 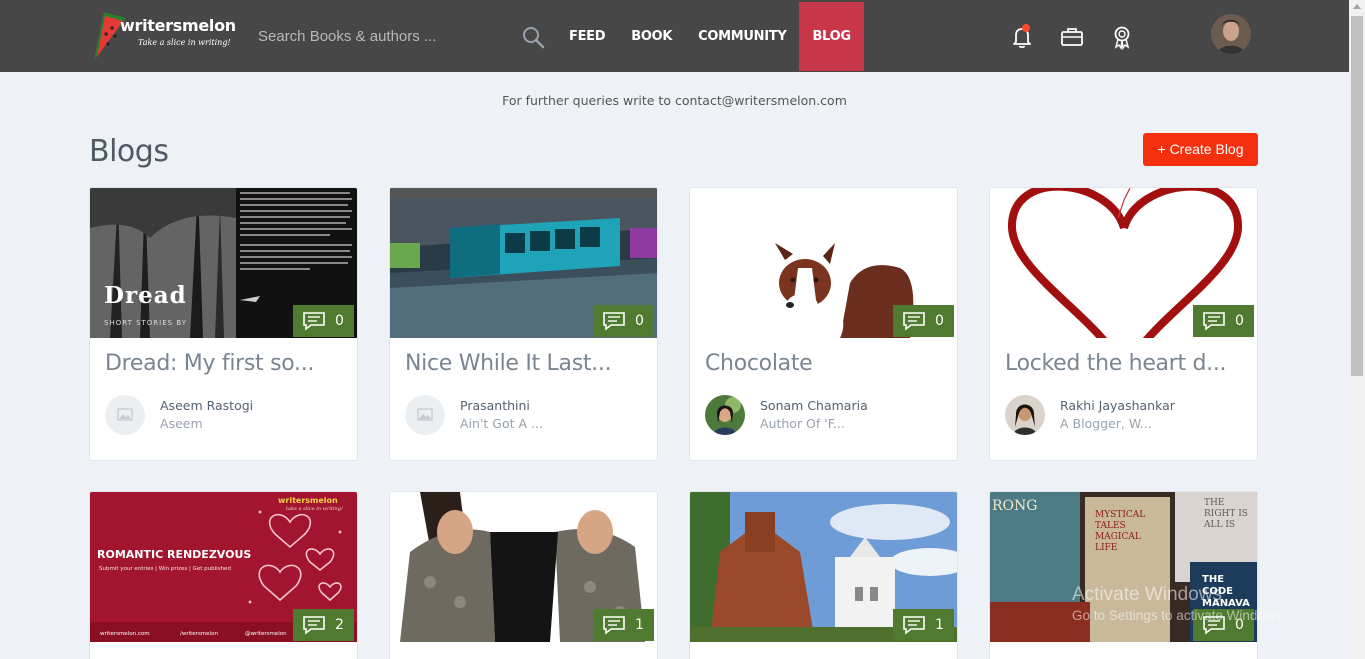 What do you see at coordinates (1226, 514) in the screenshot?
I see `book-title-text: THE RIGHT IS ALL IS` at bounding box center [1226, 514].